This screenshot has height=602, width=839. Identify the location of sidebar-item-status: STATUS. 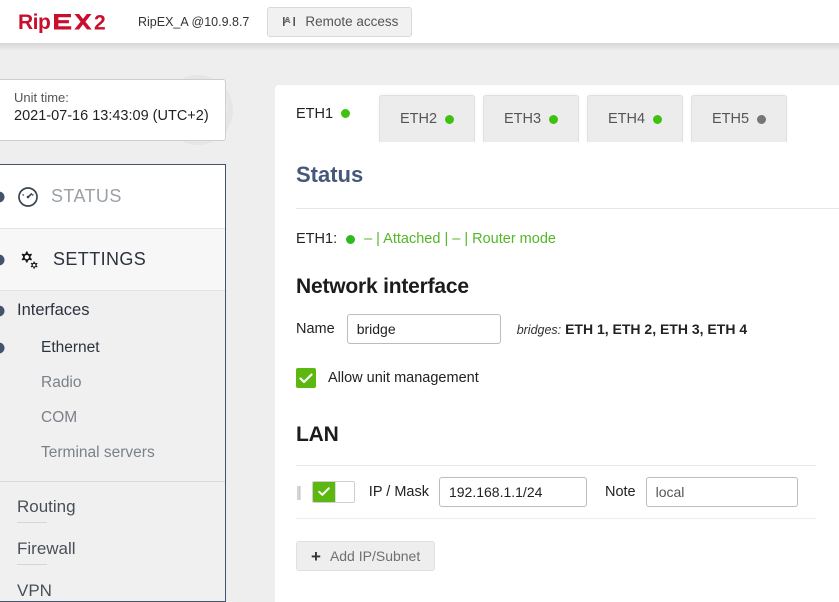
(112, 196).